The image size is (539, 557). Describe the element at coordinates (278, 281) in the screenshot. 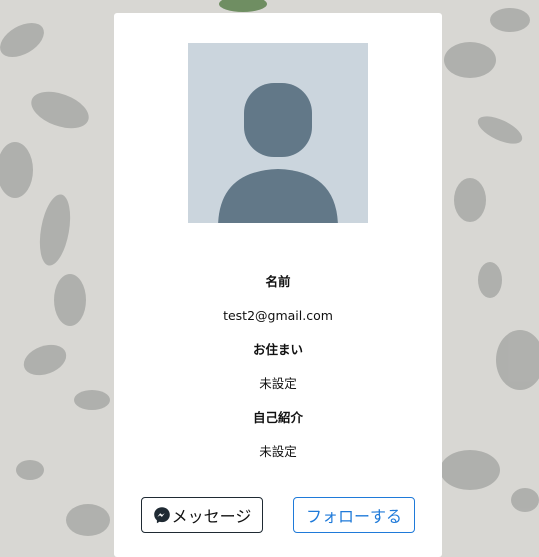

I see `name-label: 名前` at that location.